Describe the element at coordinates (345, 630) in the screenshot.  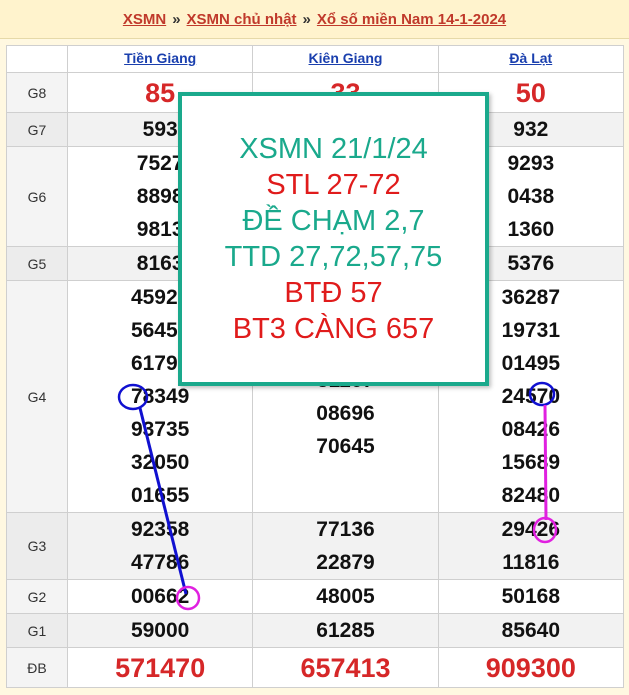
I see `g1-value: 61285` at that location.